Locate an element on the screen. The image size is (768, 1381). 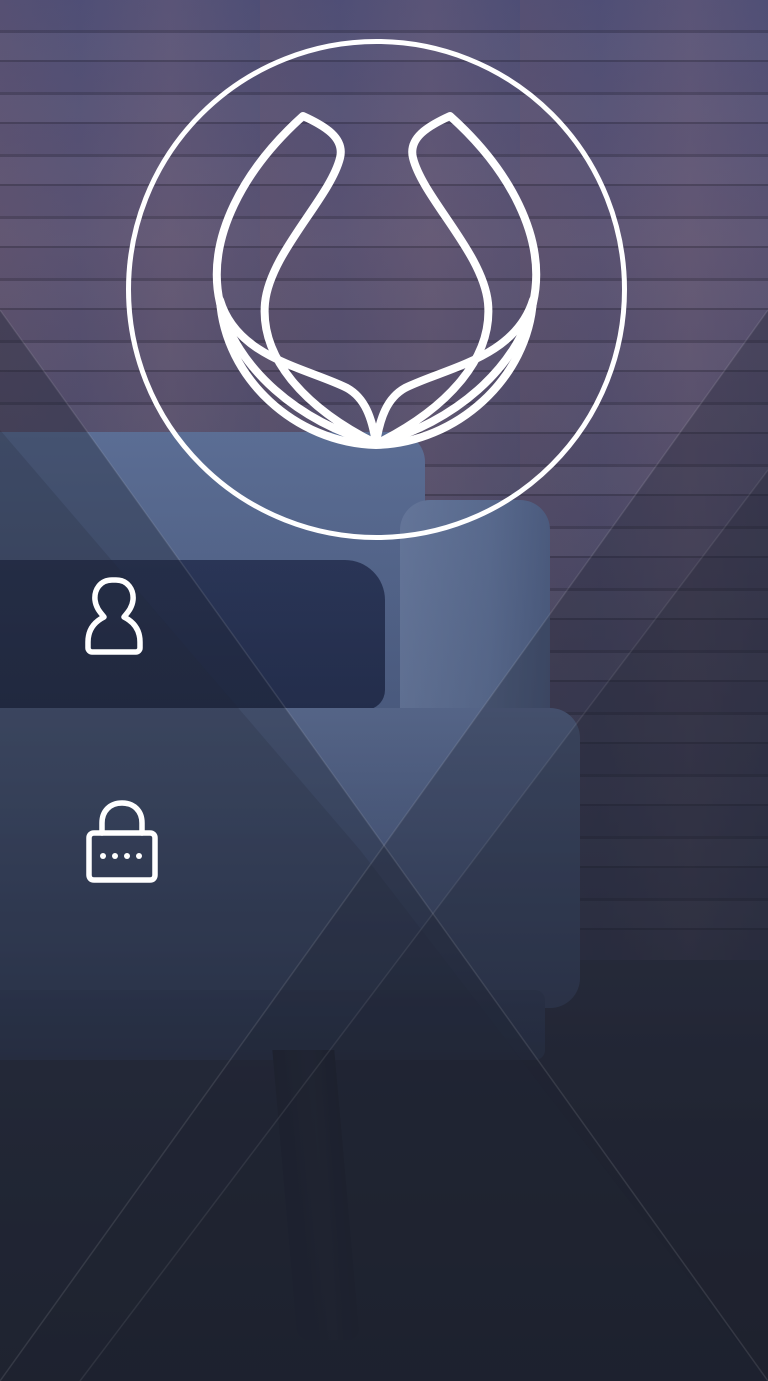
password-field-row is located at coordinates (384, 850).